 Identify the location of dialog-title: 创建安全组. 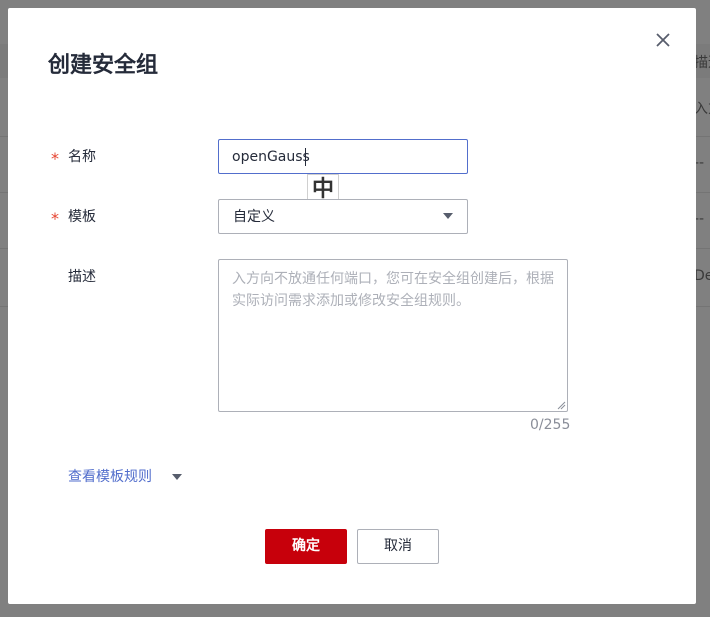
(103, 65).